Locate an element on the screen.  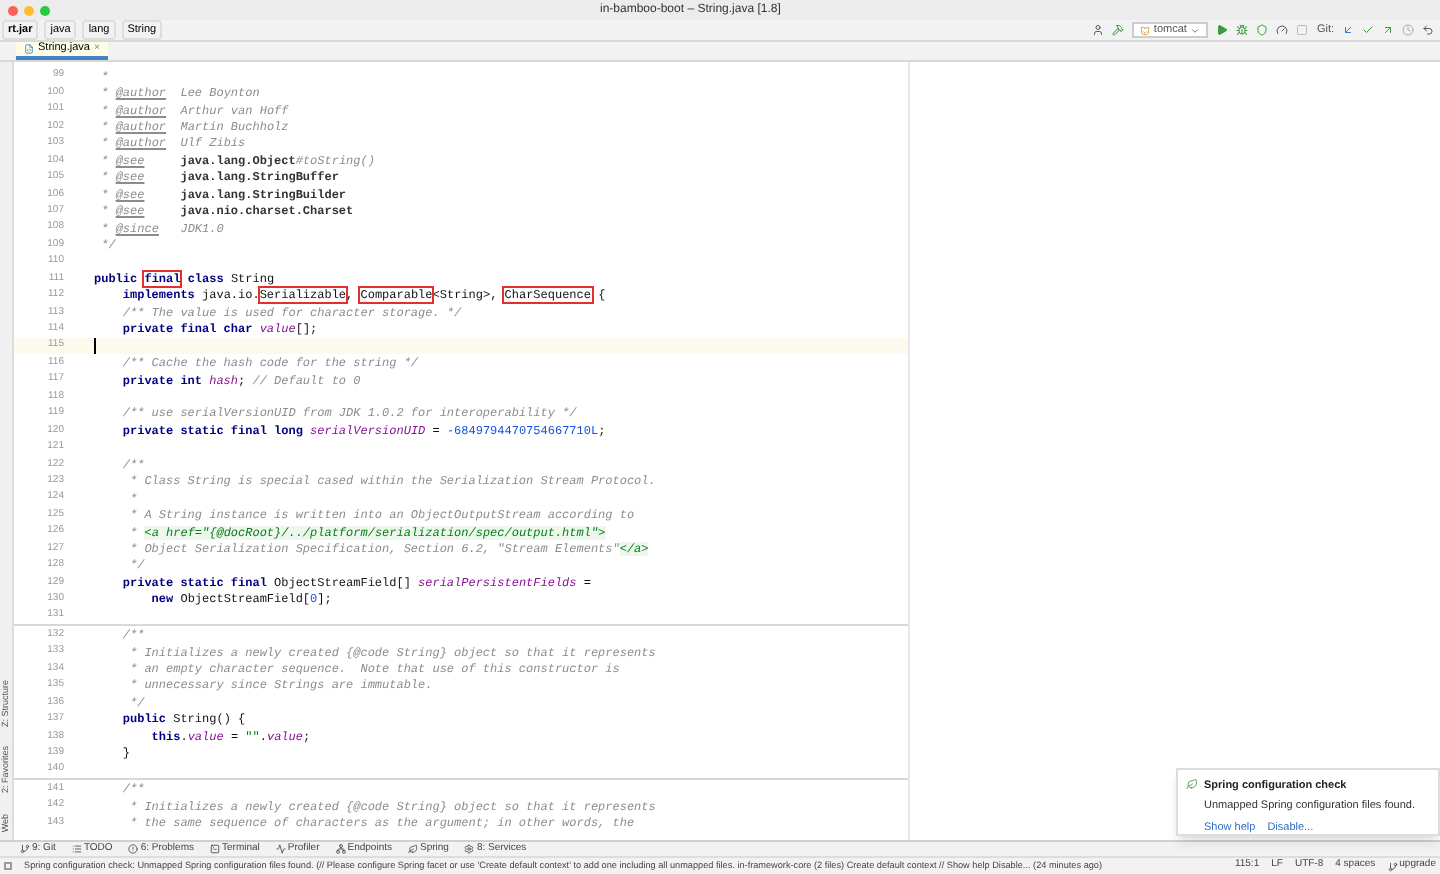
zoom-window-icon is located at coordinates (45, 10).